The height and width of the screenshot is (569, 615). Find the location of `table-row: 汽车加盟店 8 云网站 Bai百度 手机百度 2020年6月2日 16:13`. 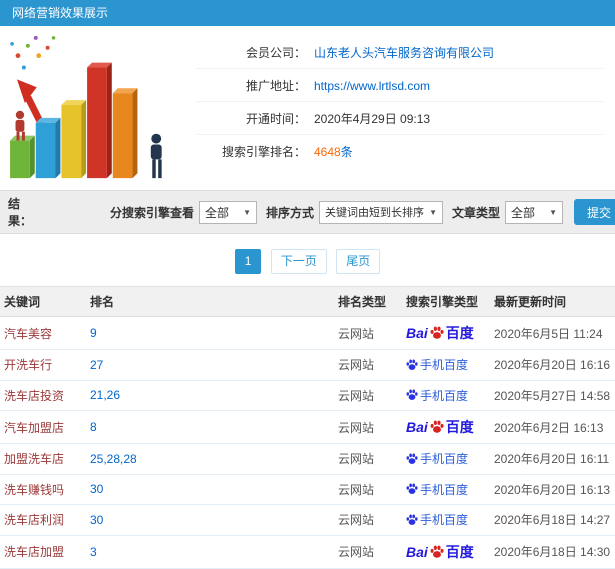

table-row: 汽车加盟店 8 云网站 Bai百度 手机百度 2020年6月2日 16:13 is located at coordinates (307, 427).